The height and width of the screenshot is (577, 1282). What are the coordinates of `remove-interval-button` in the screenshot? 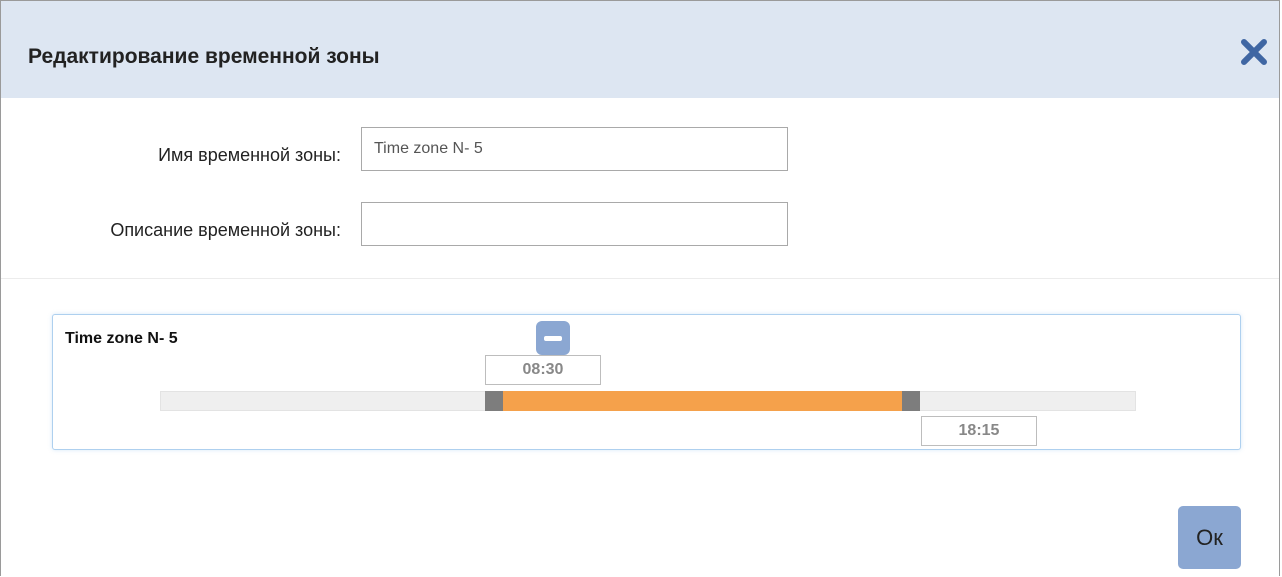 It's located at (553, 338).